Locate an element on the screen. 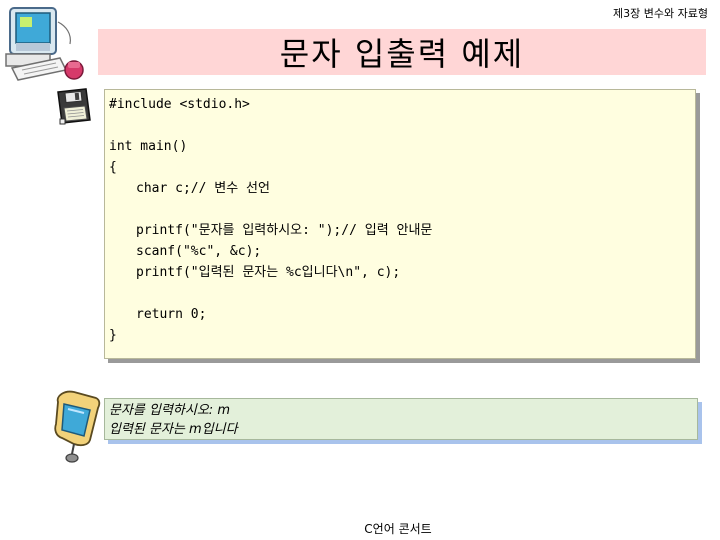  footer-label: C언어 콘서트 is located at coordinates (398, 529).